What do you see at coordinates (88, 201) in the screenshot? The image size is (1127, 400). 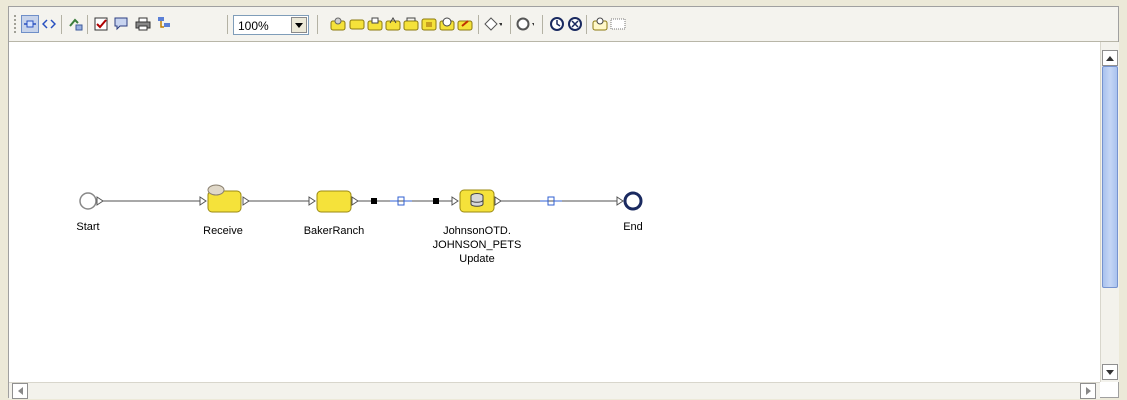 I see `start-node` at bounding box center [88, 201].